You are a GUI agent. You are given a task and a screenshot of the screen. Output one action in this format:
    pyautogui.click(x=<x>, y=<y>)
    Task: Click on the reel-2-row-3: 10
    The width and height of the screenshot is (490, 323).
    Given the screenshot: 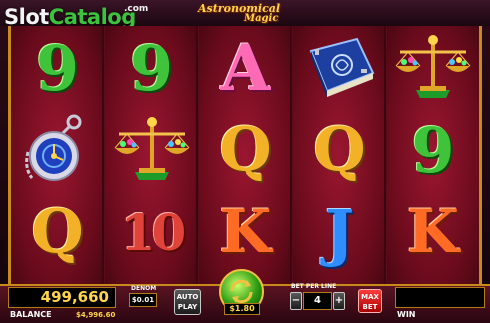 What is the action you would take?
    pyautogui.click(x=151, y=232)
    